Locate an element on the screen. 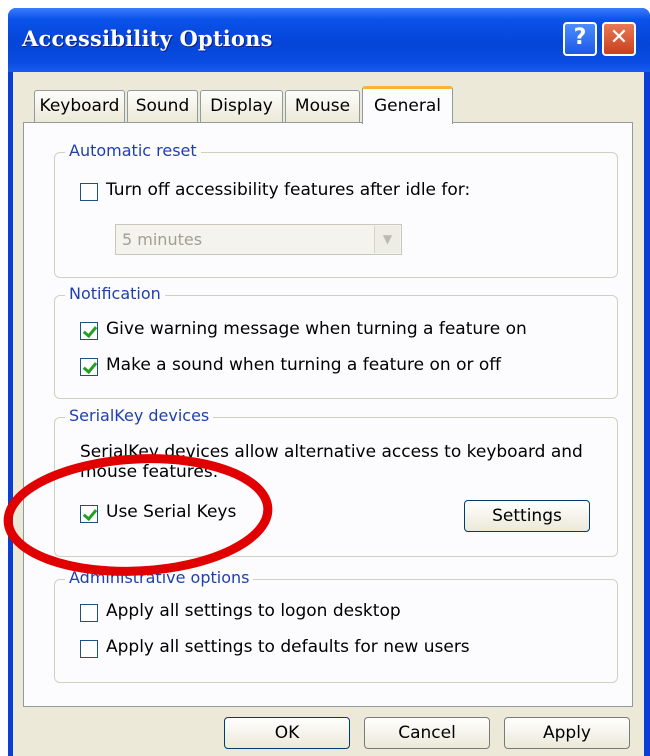 This screenshot has width=650, height=756. chevron-down-icon: ▼ is located at coordinates (387, 239).